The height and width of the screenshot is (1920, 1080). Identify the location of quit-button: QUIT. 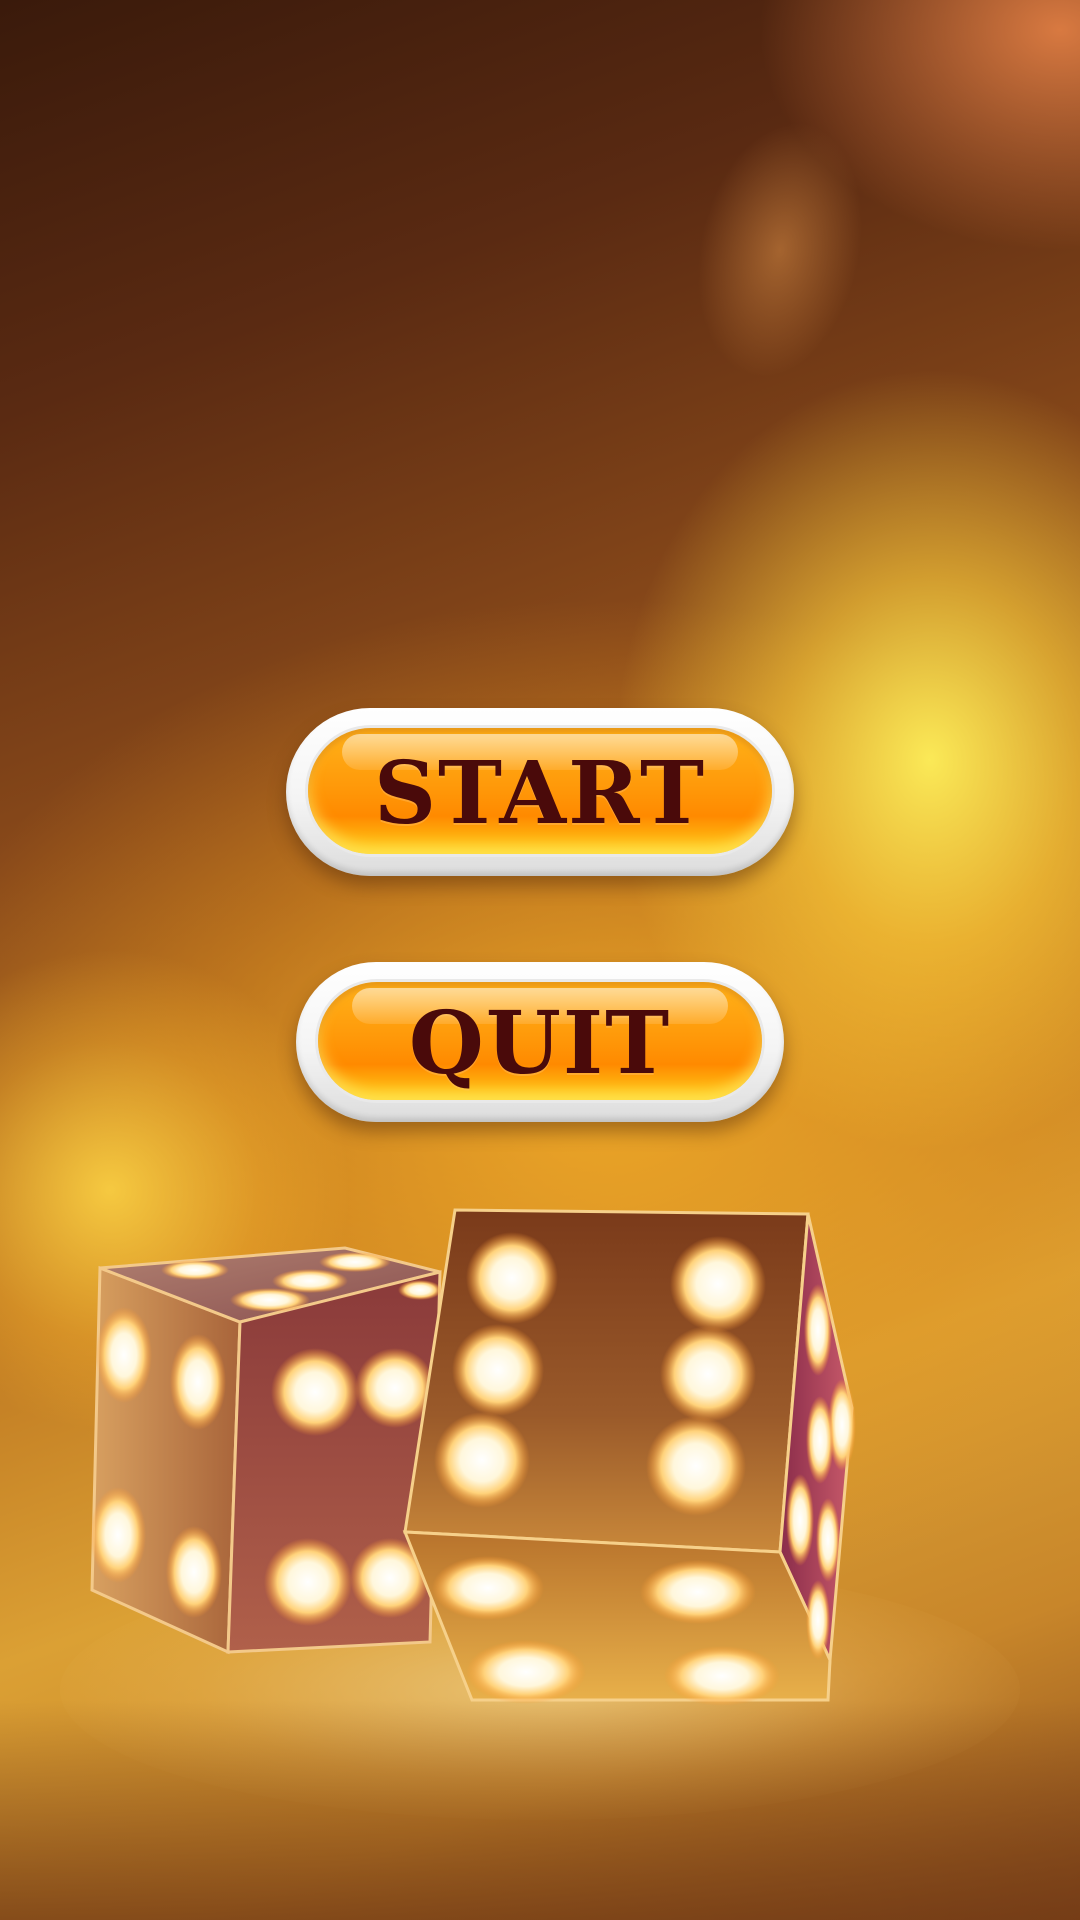
(540, 1042).